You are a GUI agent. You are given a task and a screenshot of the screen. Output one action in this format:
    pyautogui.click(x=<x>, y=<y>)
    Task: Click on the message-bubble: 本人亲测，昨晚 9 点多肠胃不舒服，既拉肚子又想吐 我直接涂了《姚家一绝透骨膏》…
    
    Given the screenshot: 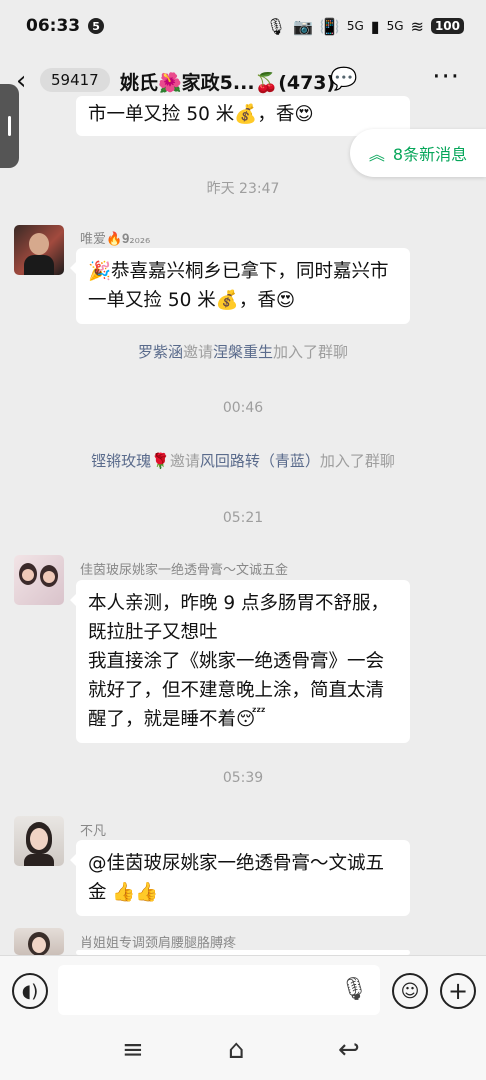 What is the action you would take?
    pyautogui.click(x=240, y=661)
    